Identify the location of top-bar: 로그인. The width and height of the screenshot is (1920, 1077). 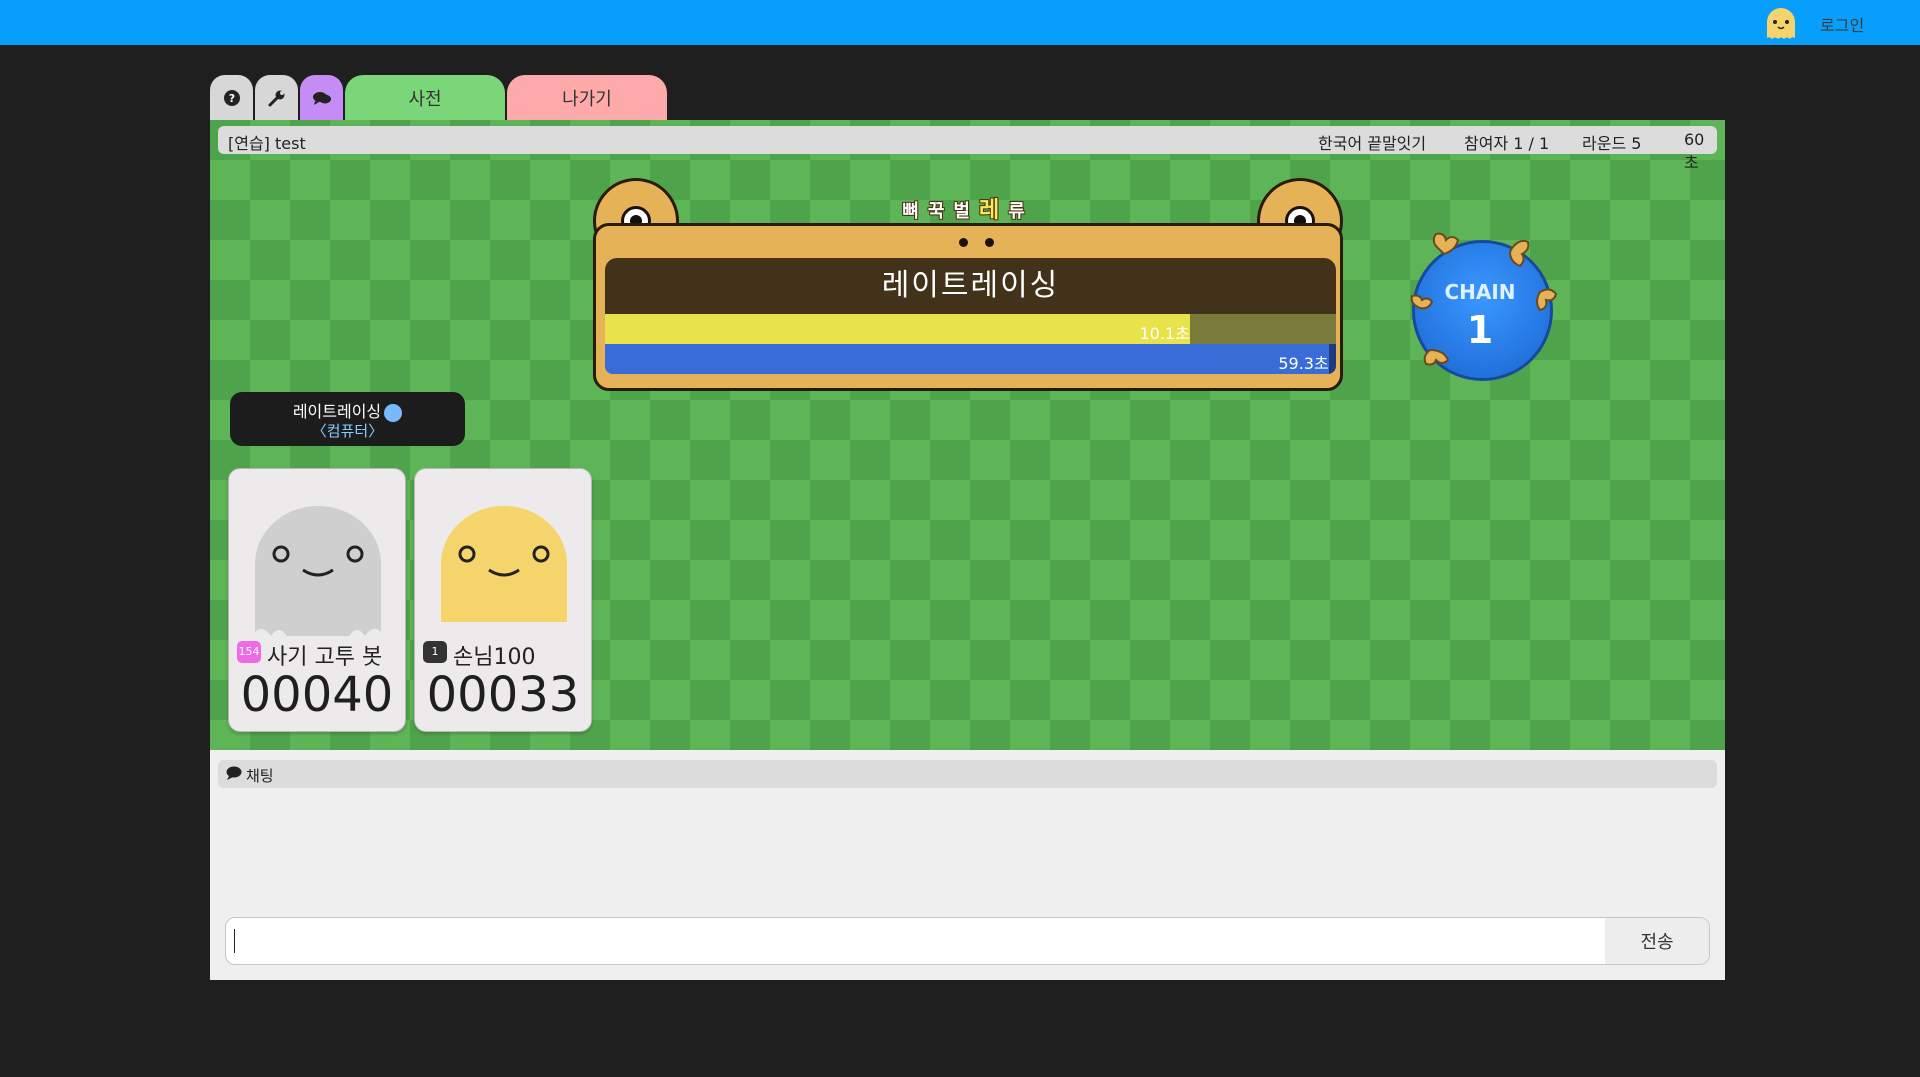
(960, 22).